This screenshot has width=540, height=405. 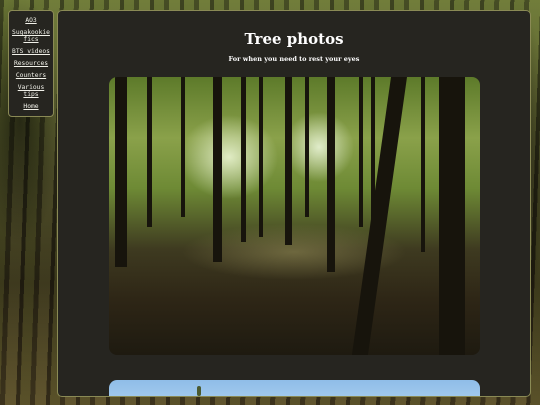 What do you see at coordinates (31, 91) in the screenshot?
I see `nav-link-various-tips: Various tips` at bounding box center [31, 91].